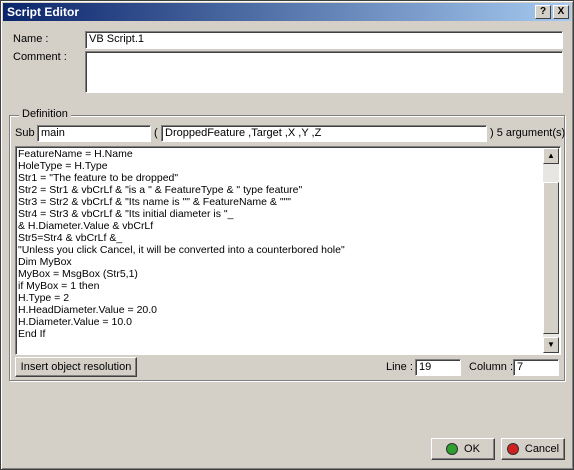  Describe the element at coordinates (43, 12) in the screenshot. I see `window-title: Script Editor` at that location.